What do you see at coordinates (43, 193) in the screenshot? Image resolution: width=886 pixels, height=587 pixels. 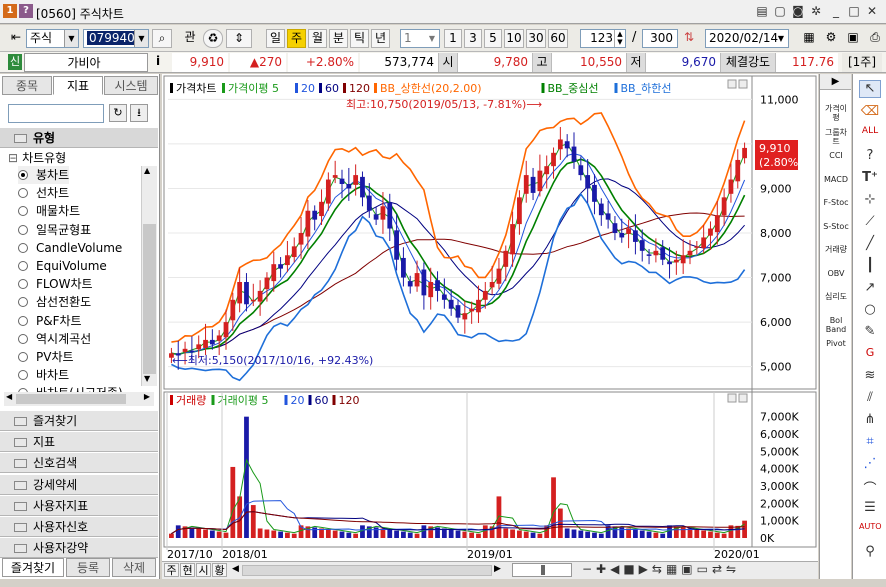 I see `chart-type-item: 선차트` at bounding box center [43, 193].